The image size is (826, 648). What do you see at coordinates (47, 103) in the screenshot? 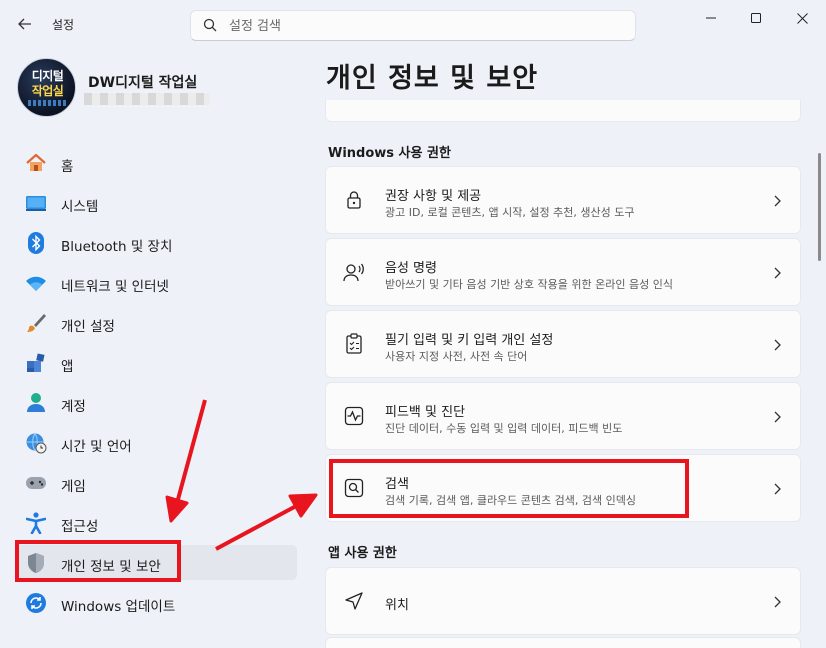
I see `avatar-decoration` at bounding box center [47, 103].